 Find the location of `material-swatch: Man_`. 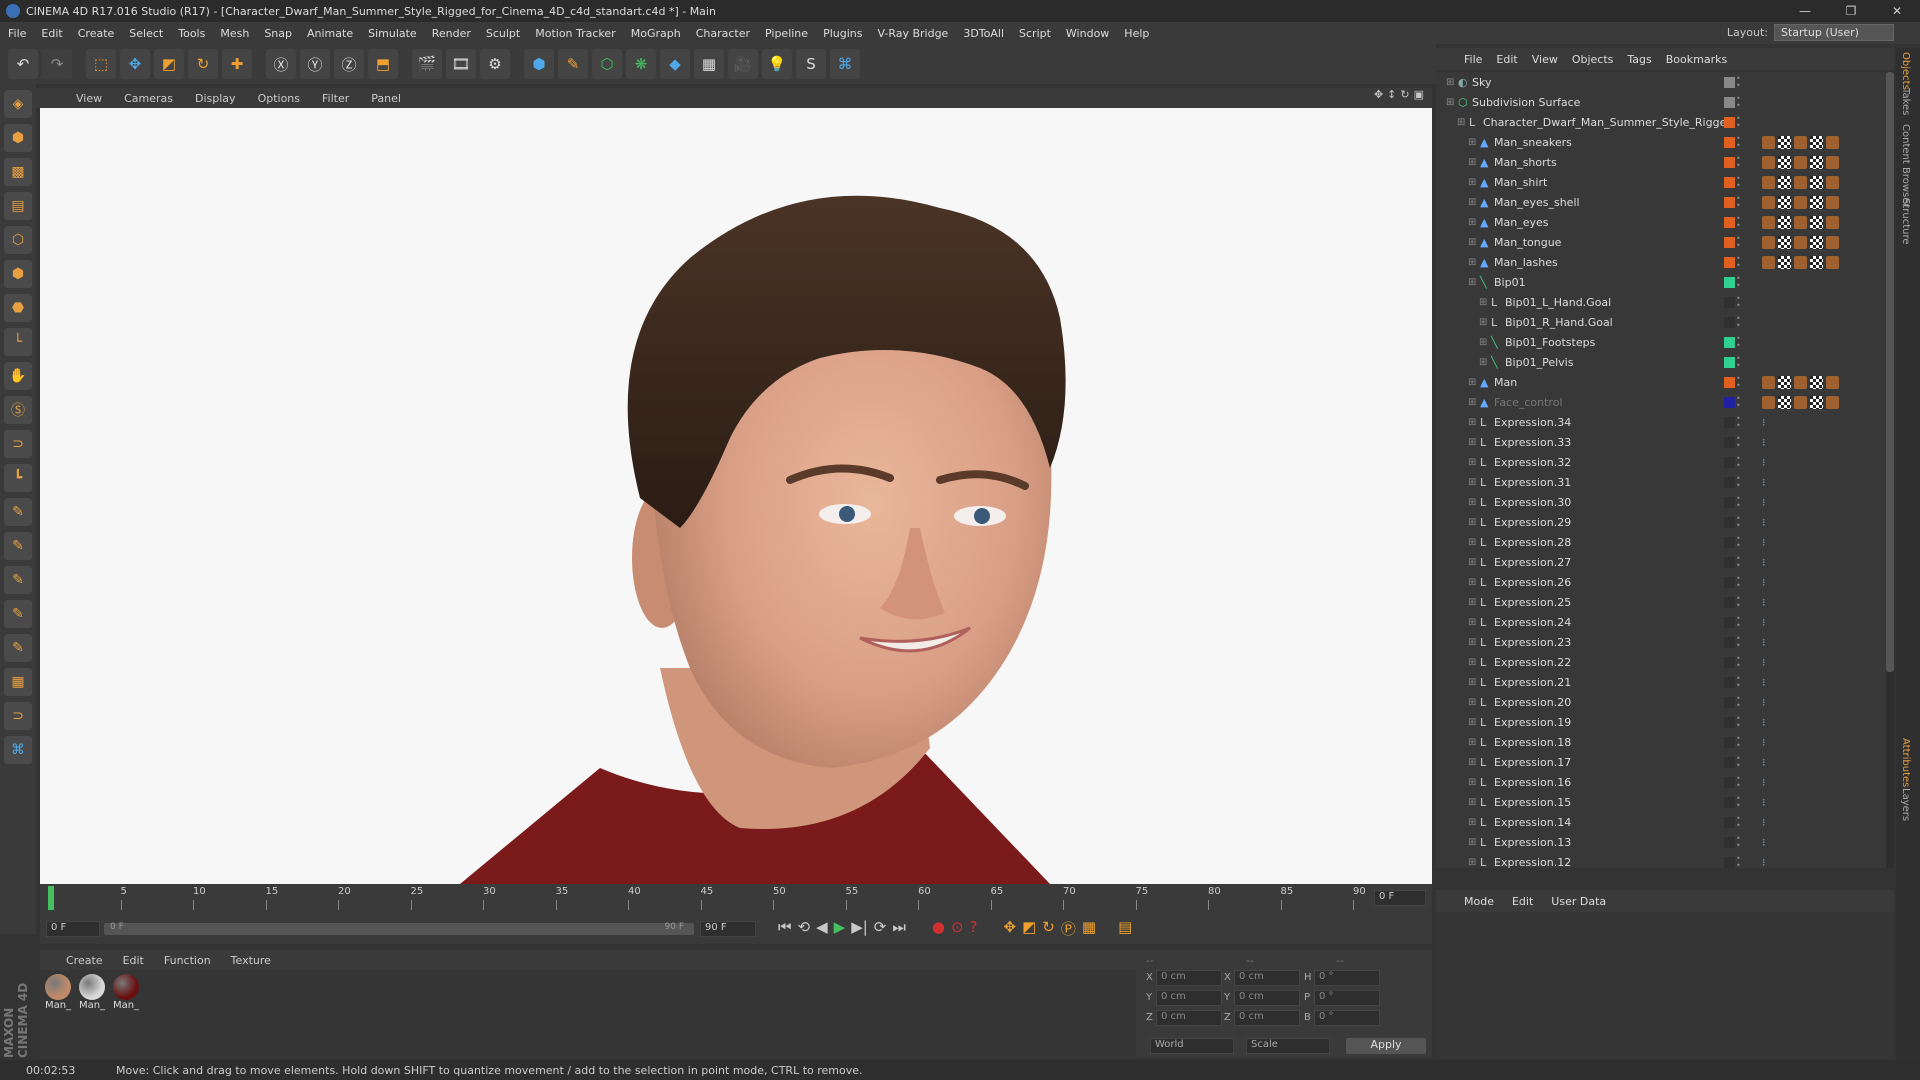

material-swatch: Man_ is located at coordinates (92, 992).